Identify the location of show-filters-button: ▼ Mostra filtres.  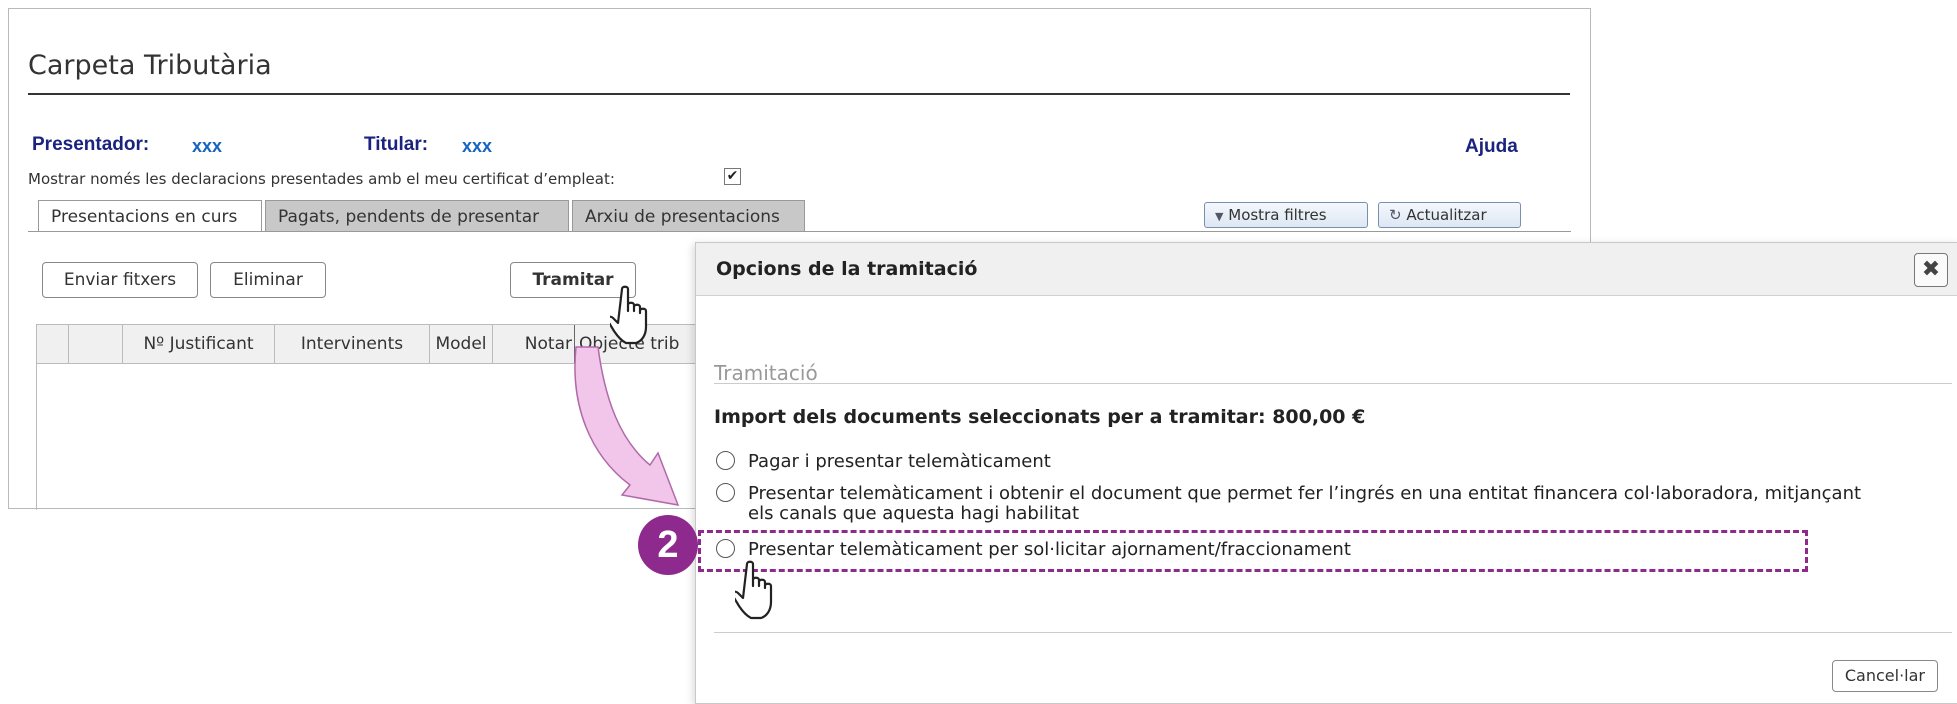
(1286, 215).